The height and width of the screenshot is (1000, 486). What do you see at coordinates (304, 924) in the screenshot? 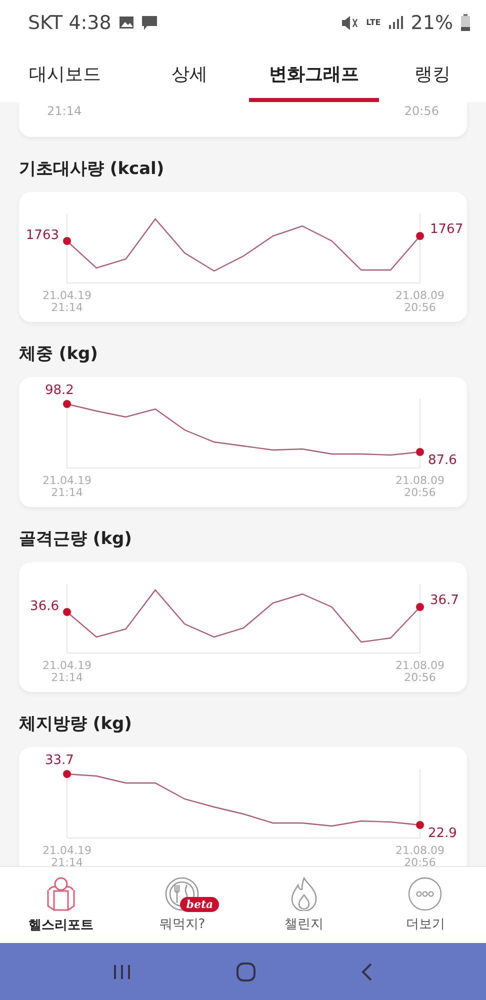
I see `nav-label: 챌린지` at bounding box center [304, 924].